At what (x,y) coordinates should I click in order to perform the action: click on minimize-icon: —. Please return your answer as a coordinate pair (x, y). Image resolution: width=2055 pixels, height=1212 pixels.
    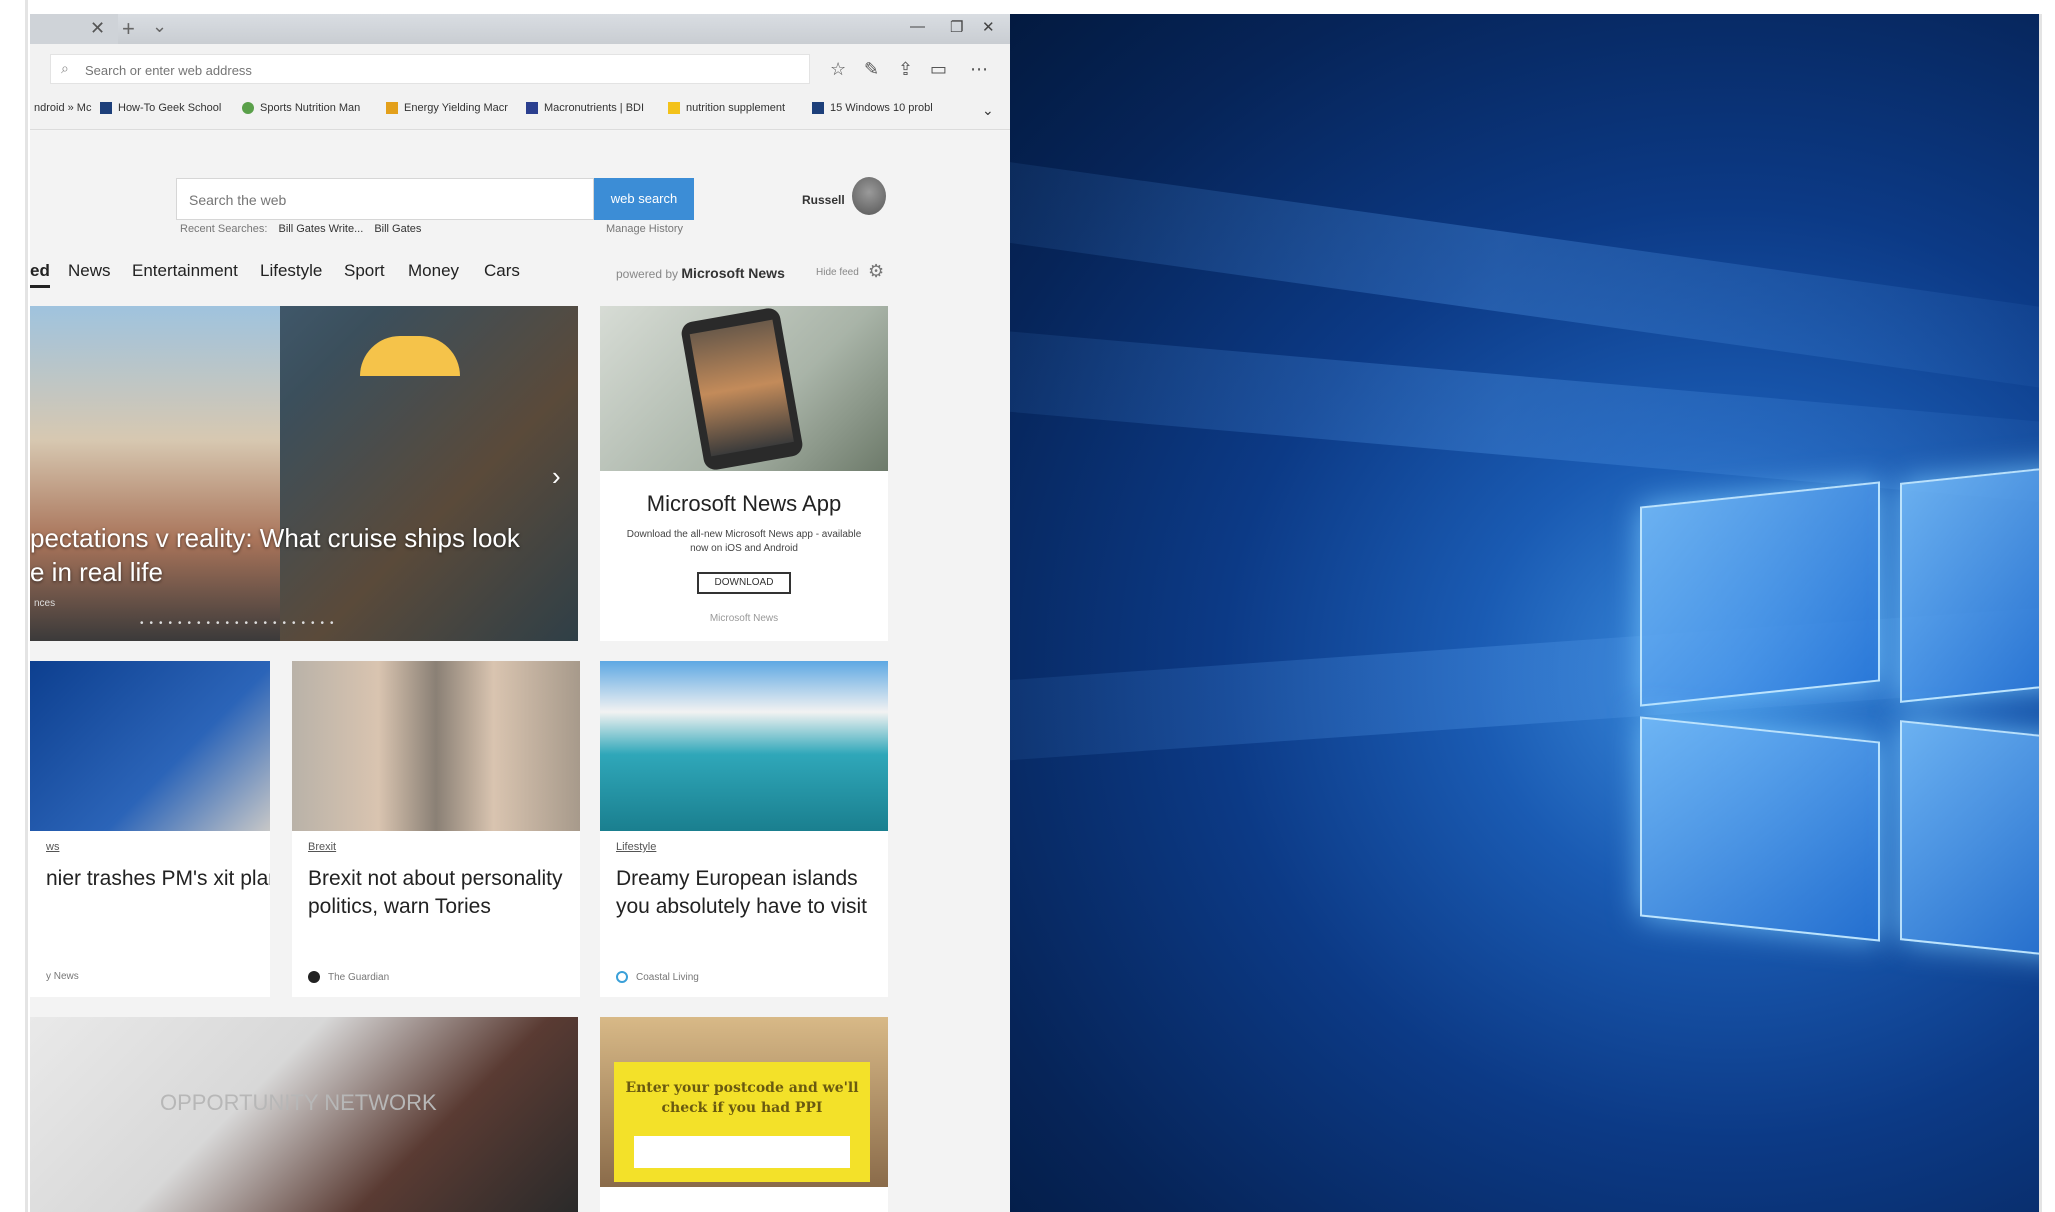
    Looking at the image, I should click on (917, 26).